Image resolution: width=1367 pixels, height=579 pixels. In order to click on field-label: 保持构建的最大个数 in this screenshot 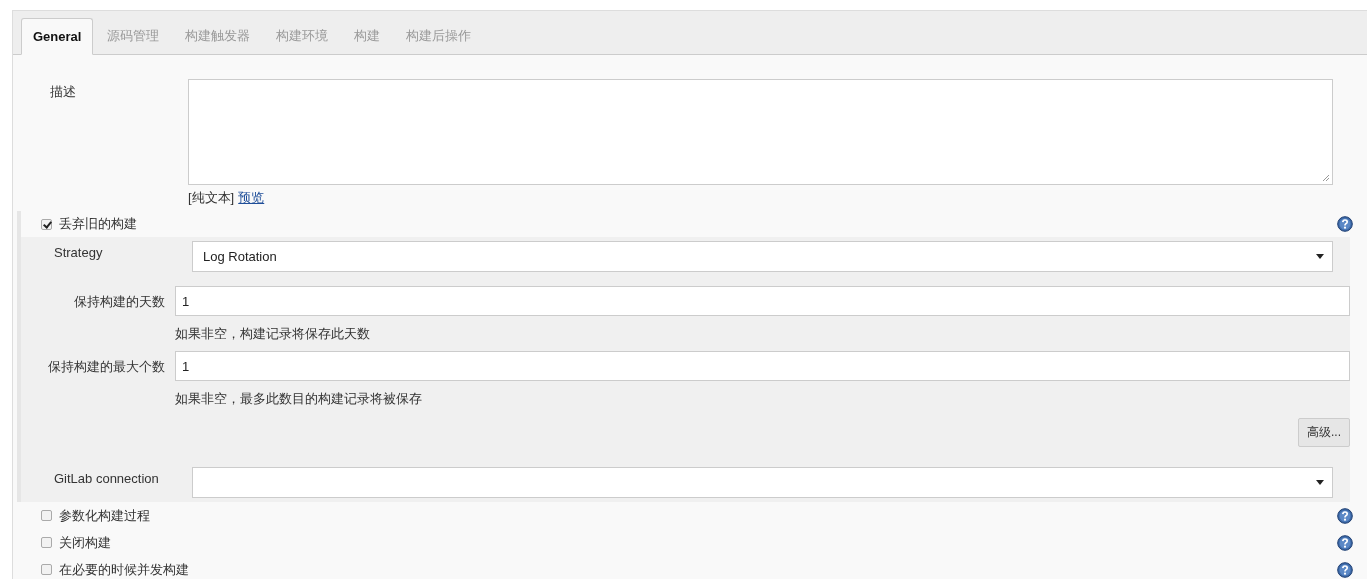, I will do `click(106, 367)`.